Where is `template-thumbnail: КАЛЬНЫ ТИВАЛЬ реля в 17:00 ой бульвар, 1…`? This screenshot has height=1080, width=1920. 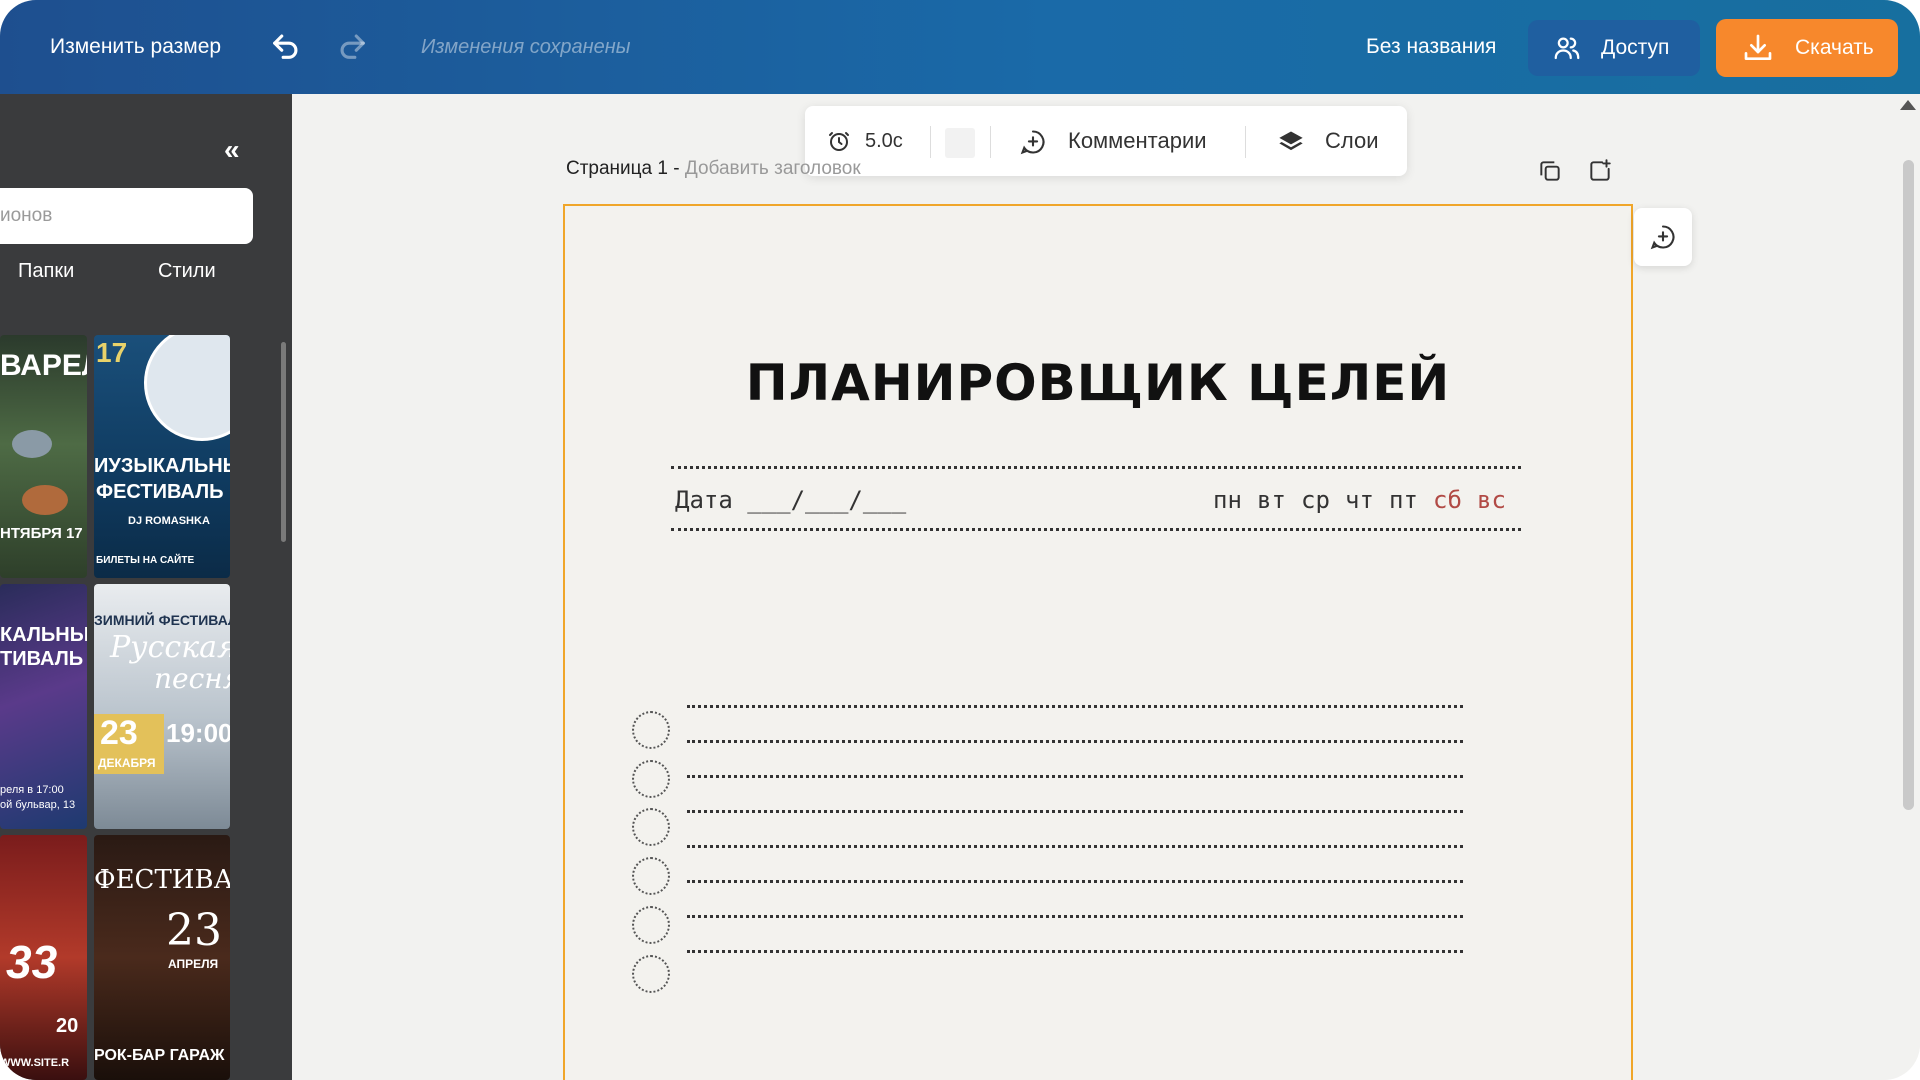 template-thumbnail: КАЛЬНЫ ТИВАЛЬ реля в 17:00 ой бульвар, 1… is located at coordinates (43, 706).